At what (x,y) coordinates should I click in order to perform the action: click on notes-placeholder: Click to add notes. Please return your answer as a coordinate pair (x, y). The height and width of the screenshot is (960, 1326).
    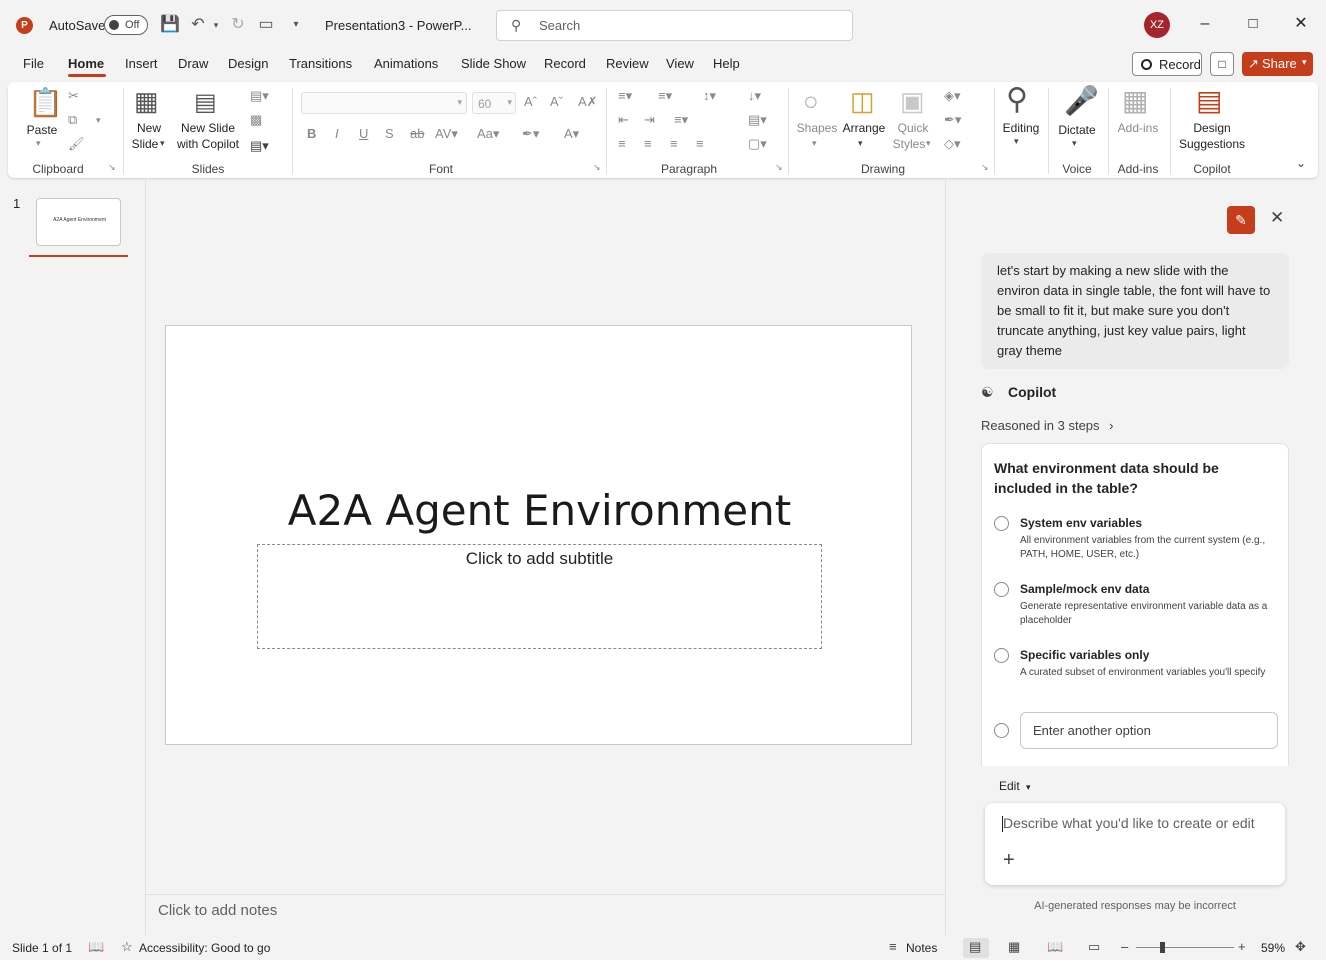
    Looking at the image, I should click on (217, 910).